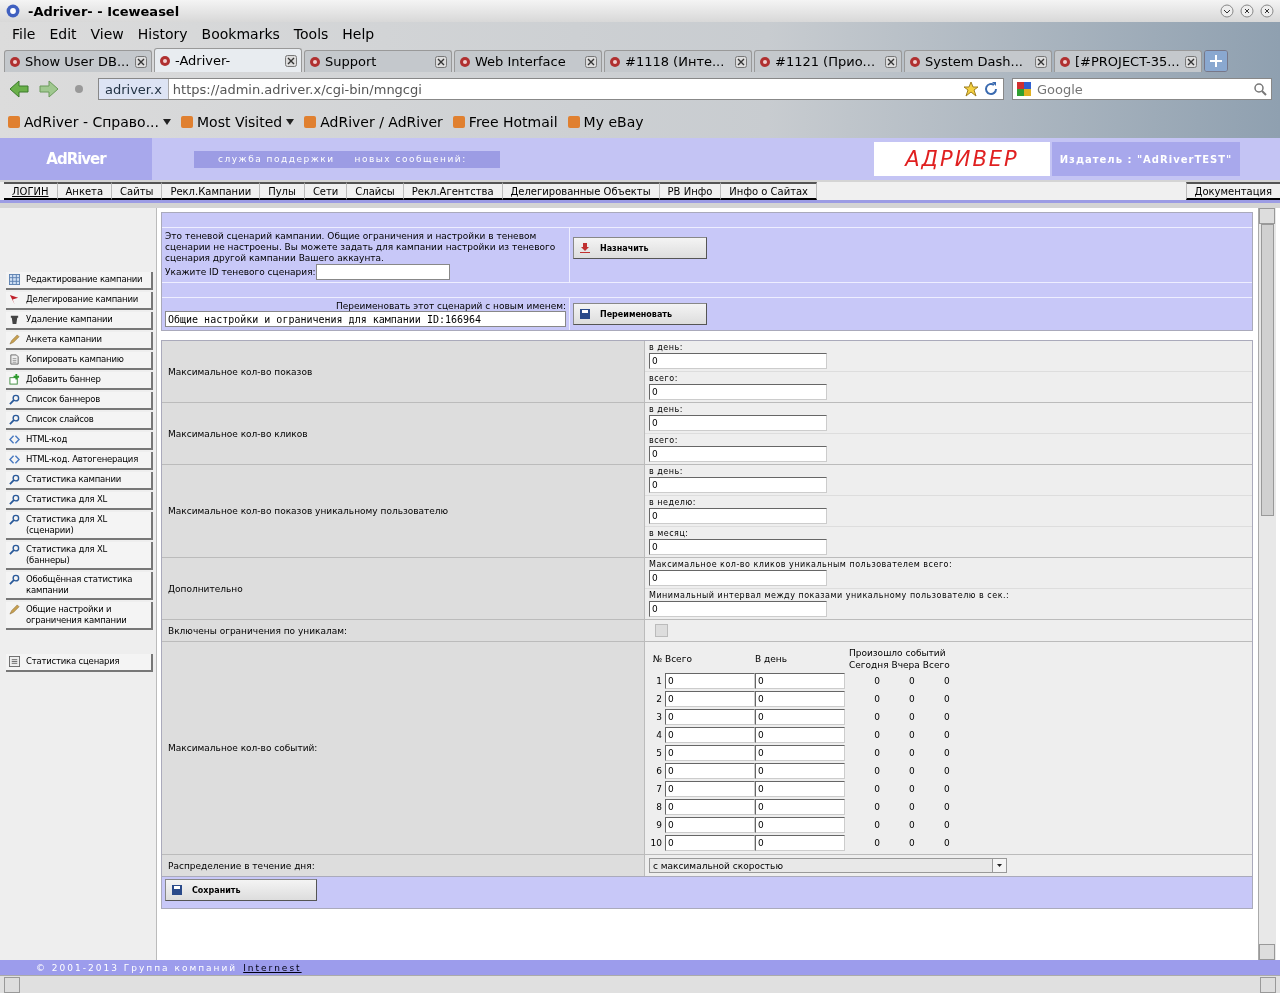  I want to click on bookmark: Most Visited, so click(238, 122).